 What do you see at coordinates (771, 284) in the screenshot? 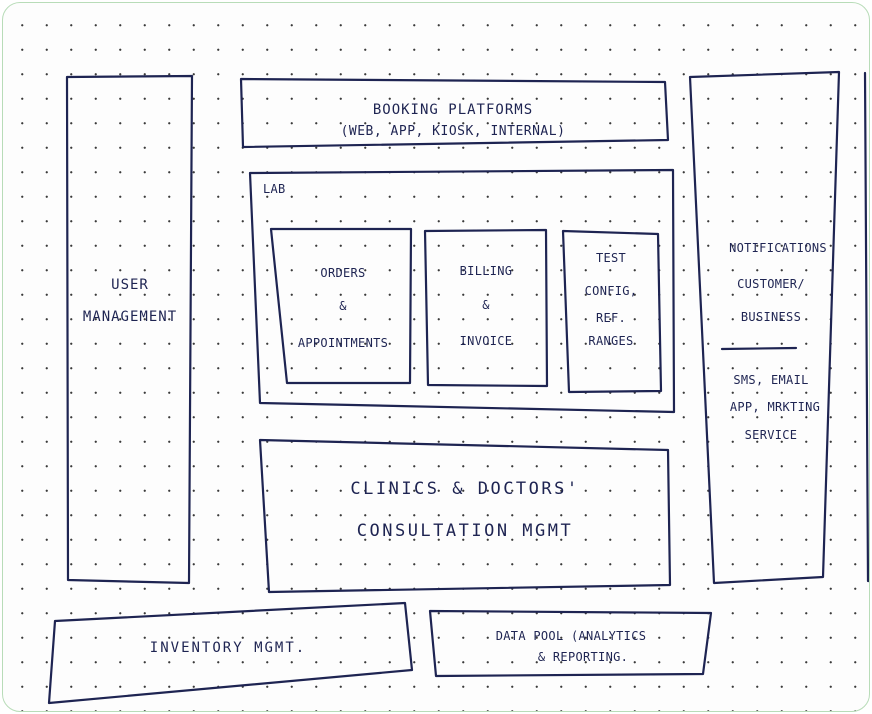
I see `notifications-line2: CUSTOMER/` at bounding box center [771, 284].